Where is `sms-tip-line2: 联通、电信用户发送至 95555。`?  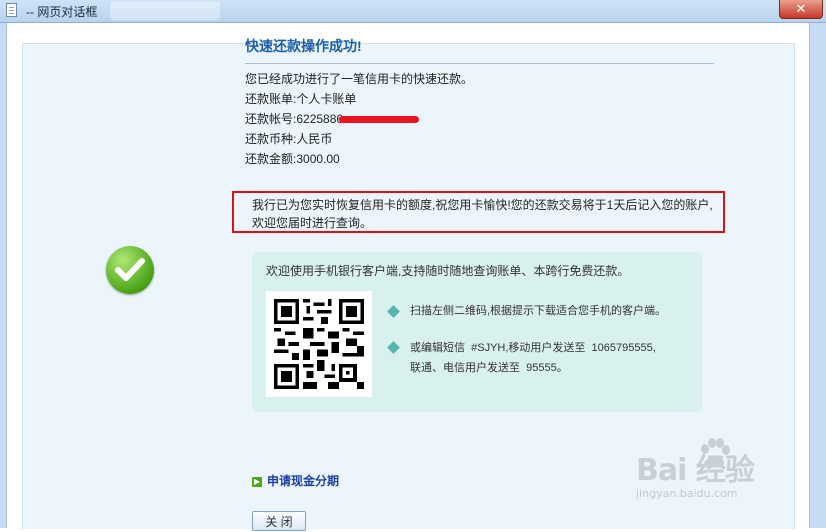 sms-tip-line2: 联通、电信用户发送至 95555。 is located at coordinates (489, 368).